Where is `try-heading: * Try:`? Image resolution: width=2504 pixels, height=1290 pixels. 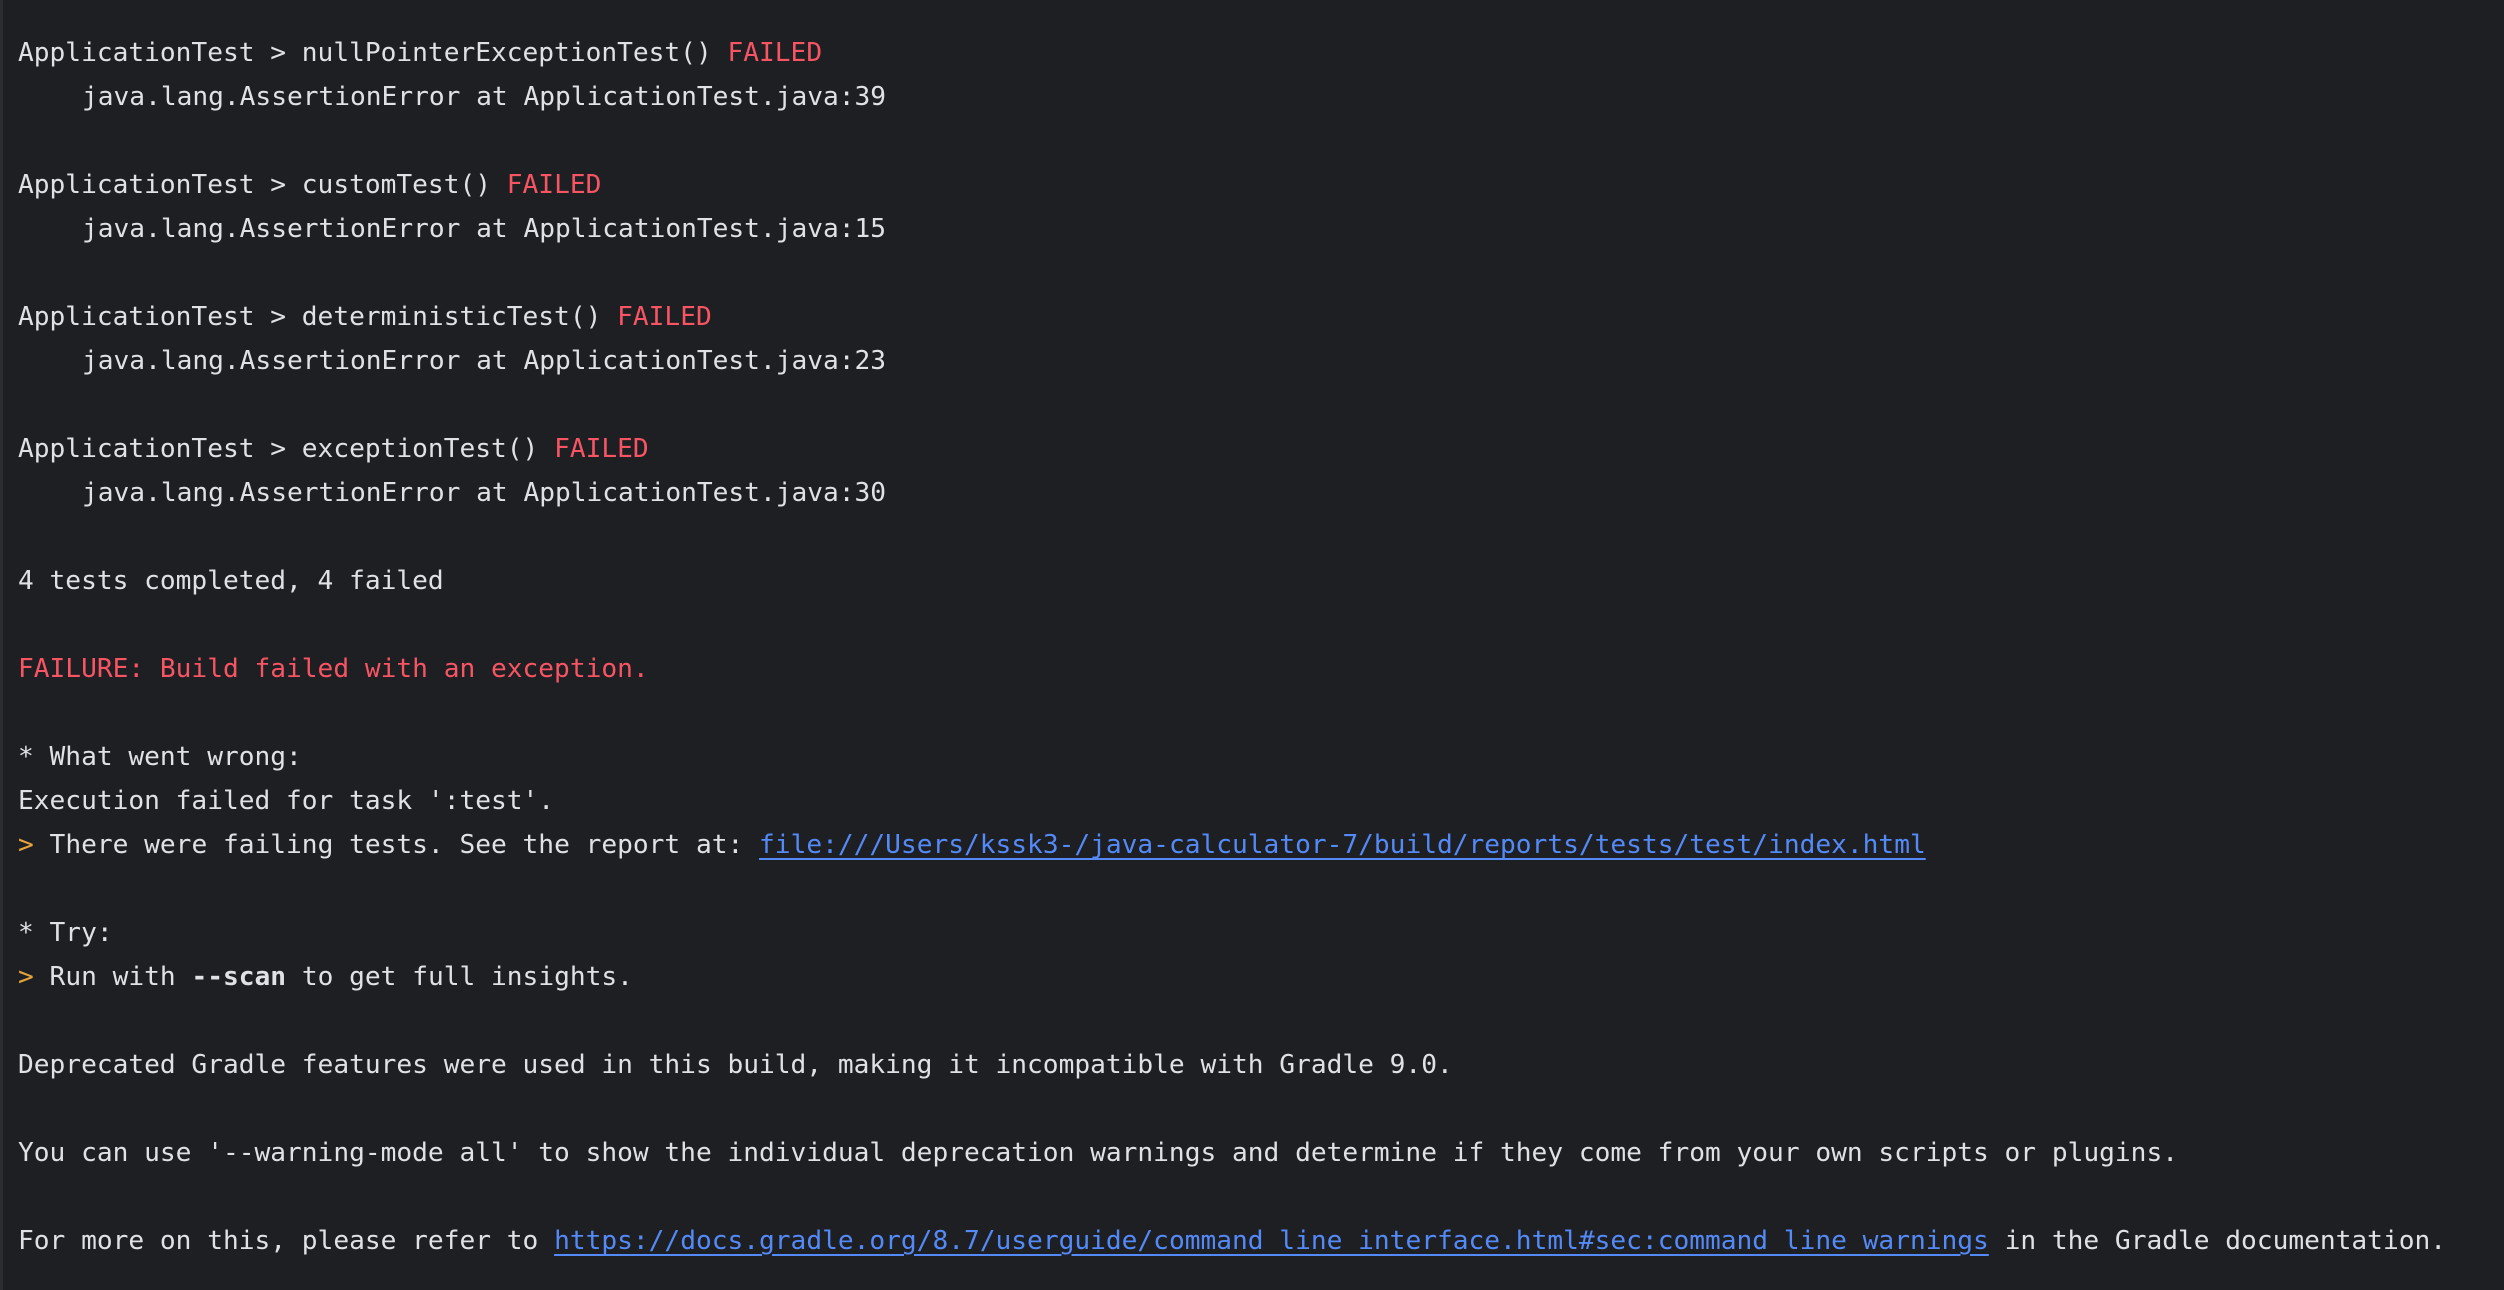 try-heading: * Try: is located at coordinates (65, 933).